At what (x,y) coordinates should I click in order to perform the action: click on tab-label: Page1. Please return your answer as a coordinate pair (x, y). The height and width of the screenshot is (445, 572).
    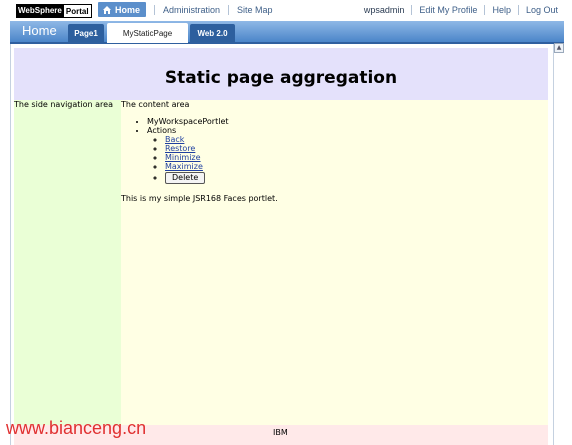
    Looking at the image, I should click on (86, 33).